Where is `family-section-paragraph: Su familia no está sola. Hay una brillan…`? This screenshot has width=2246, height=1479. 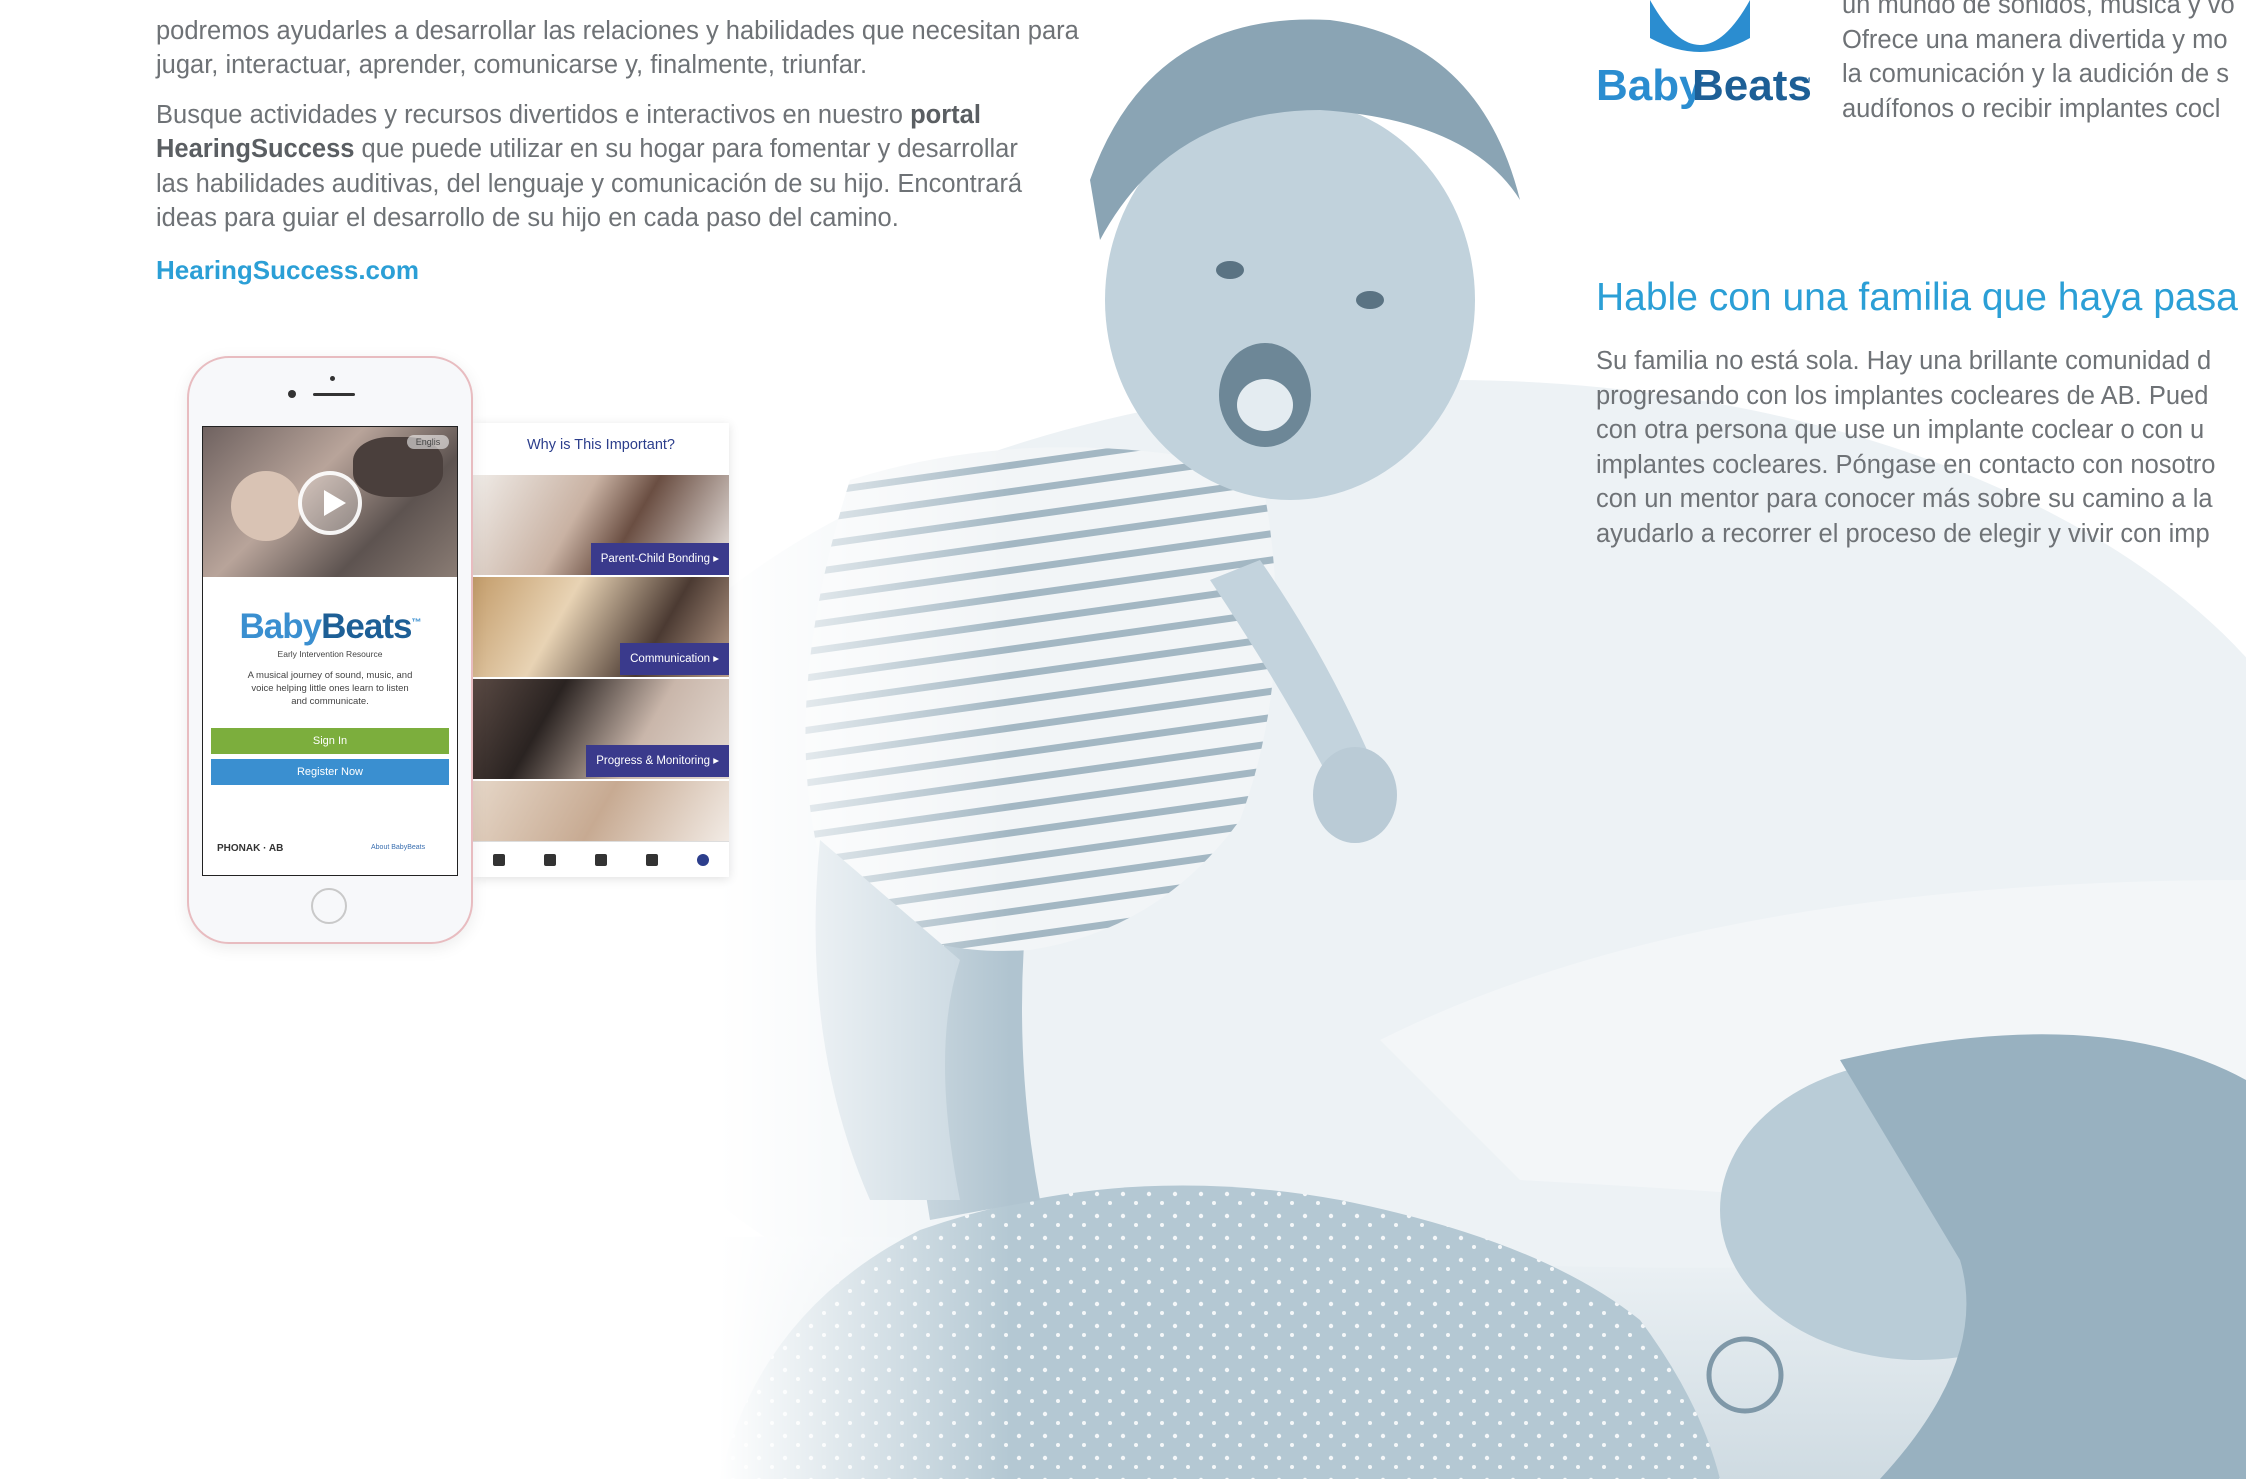
family-section-paragraph: Su familia no está sola. Hay una brillan… is located at coordinates (1921, 447).